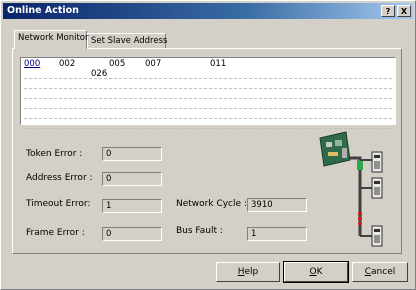 The image size is (416, 290). I want to click on network-cycle-label: Network Cycle :, so click(211, 204).